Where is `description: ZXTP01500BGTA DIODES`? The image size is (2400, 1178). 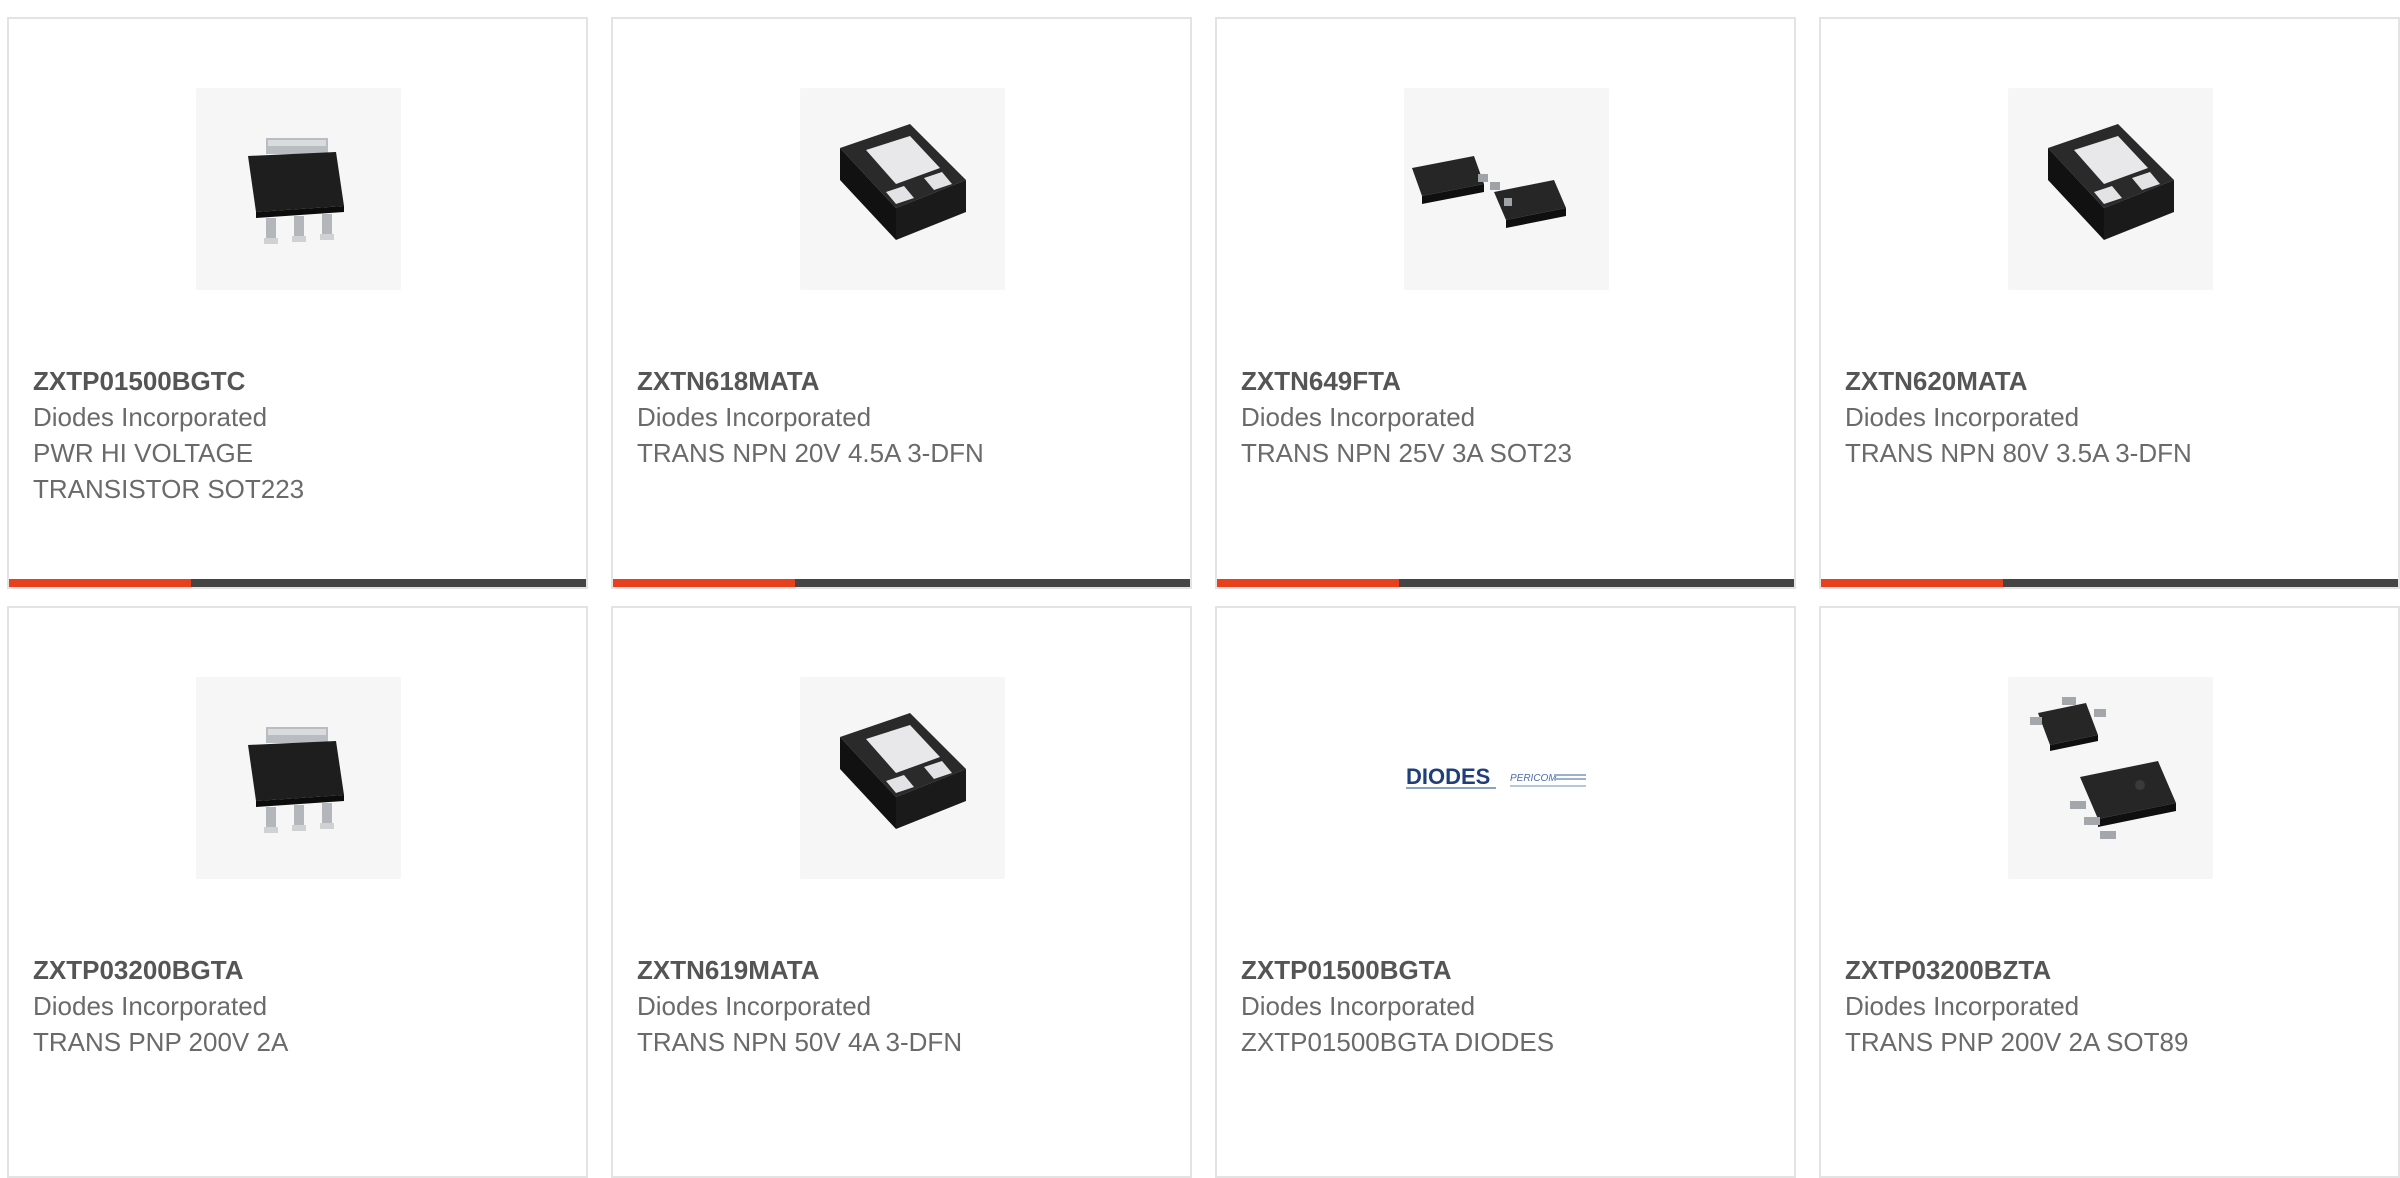 description: ZXTP01500BGTA DIODES is located at coordinates (1398, 1042).